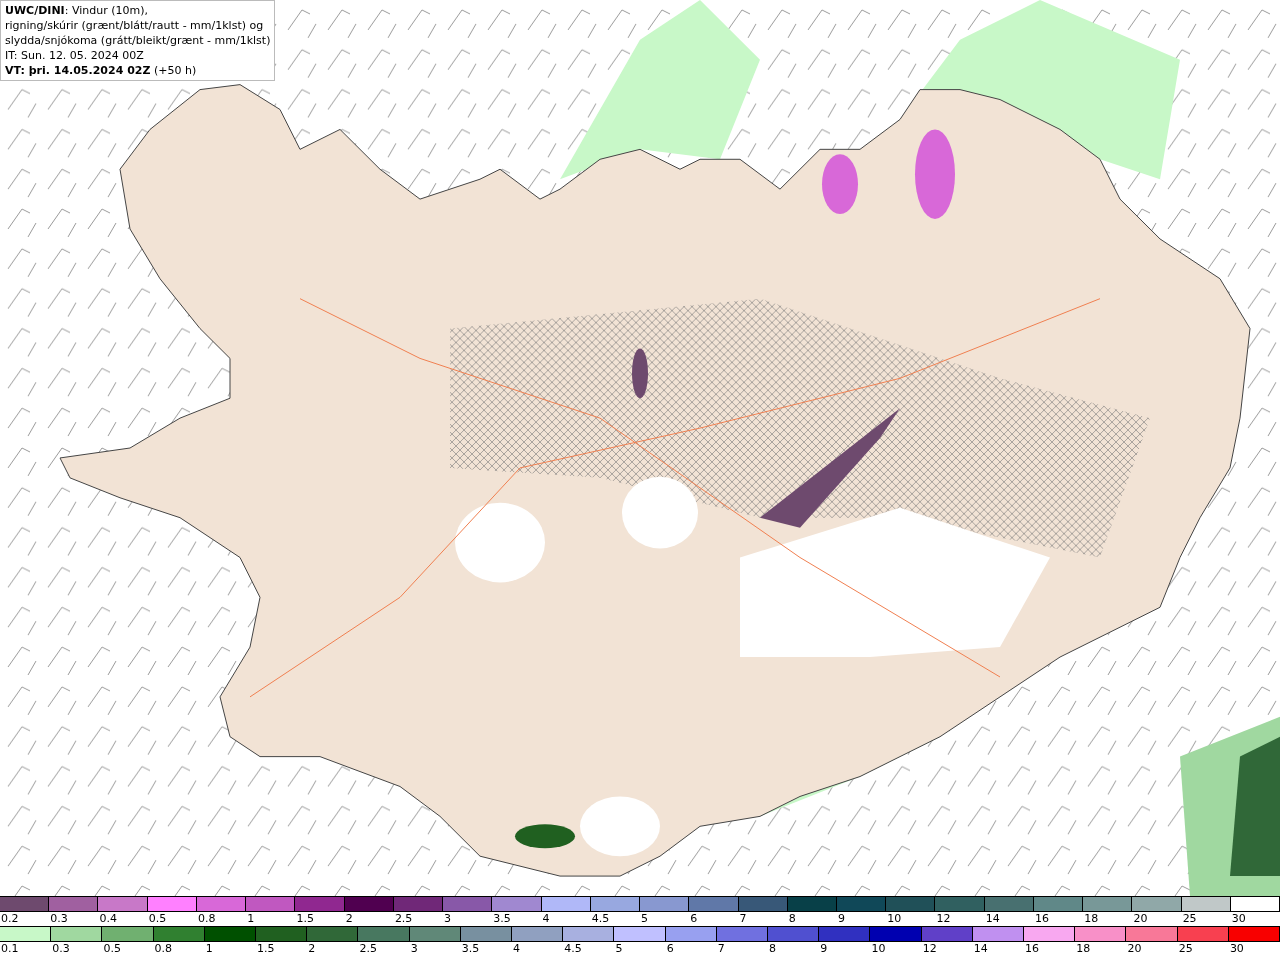 This screenshot has width=1280, height=960. What do you see at coordinates (108, 918) in the screenshot?
I see `legend-label: 0.4` at bounding box center [108, 918].